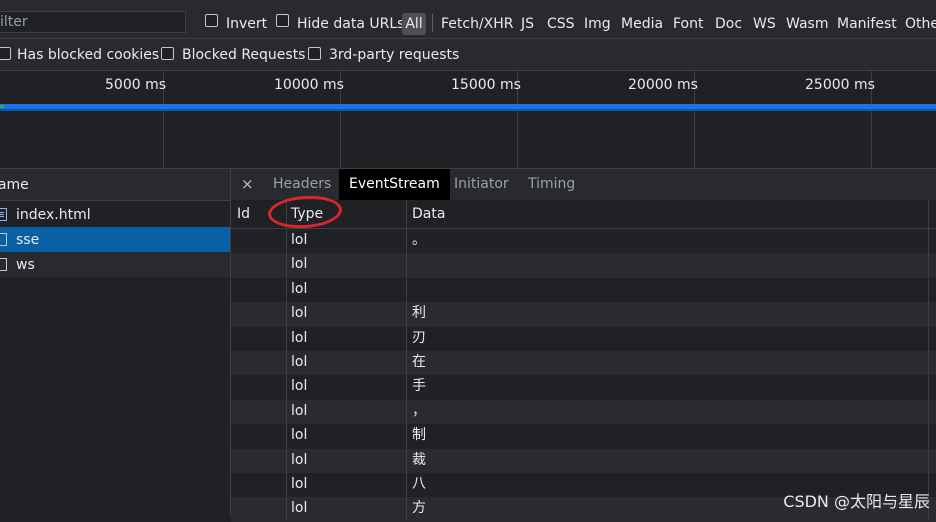  I want to click on name-column-header: lame, so click(115, 185).